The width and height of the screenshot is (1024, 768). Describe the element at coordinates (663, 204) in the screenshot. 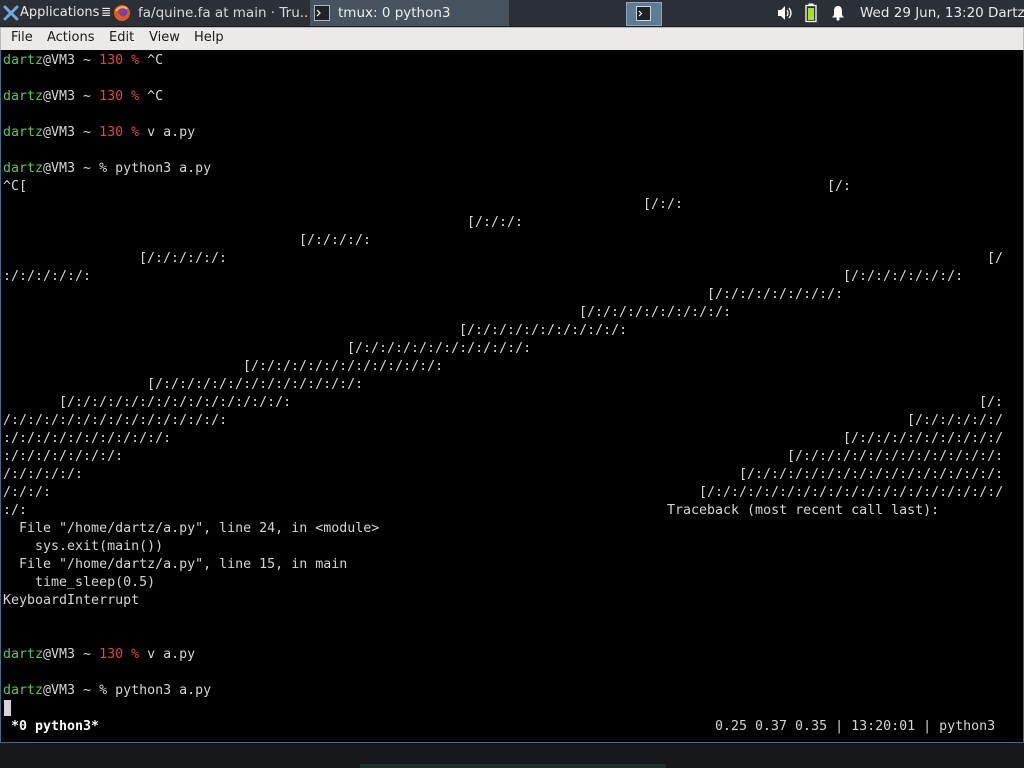

I see `output-line: [/:/:` at that location.